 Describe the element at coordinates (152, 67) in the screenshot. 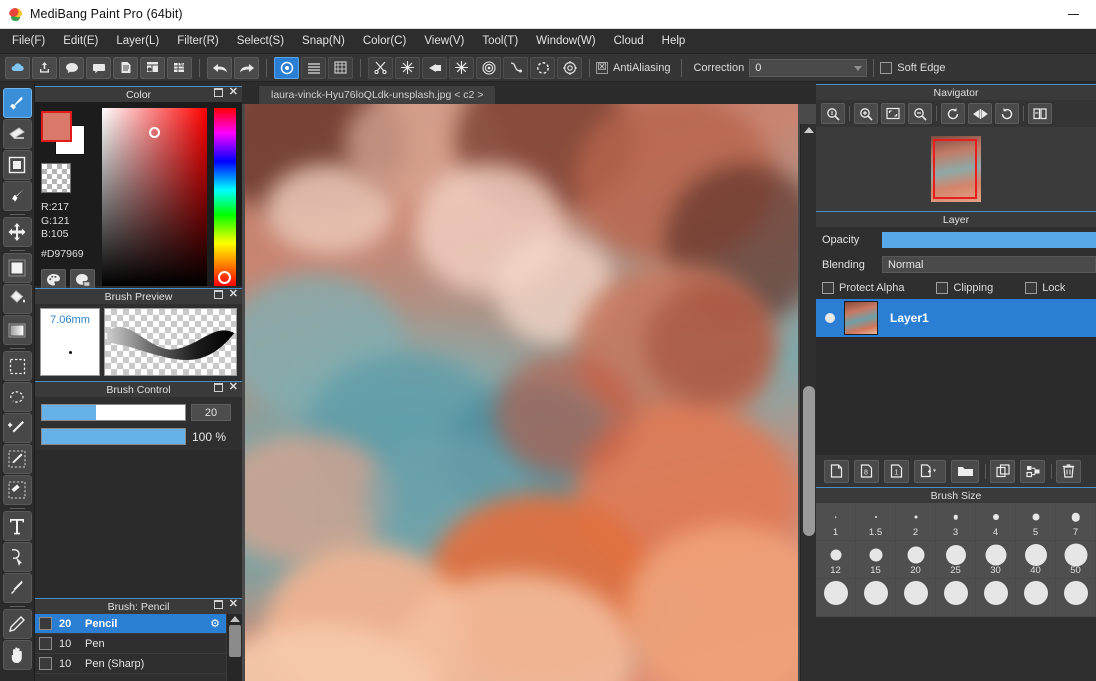

I see `panel-icon` at that location.